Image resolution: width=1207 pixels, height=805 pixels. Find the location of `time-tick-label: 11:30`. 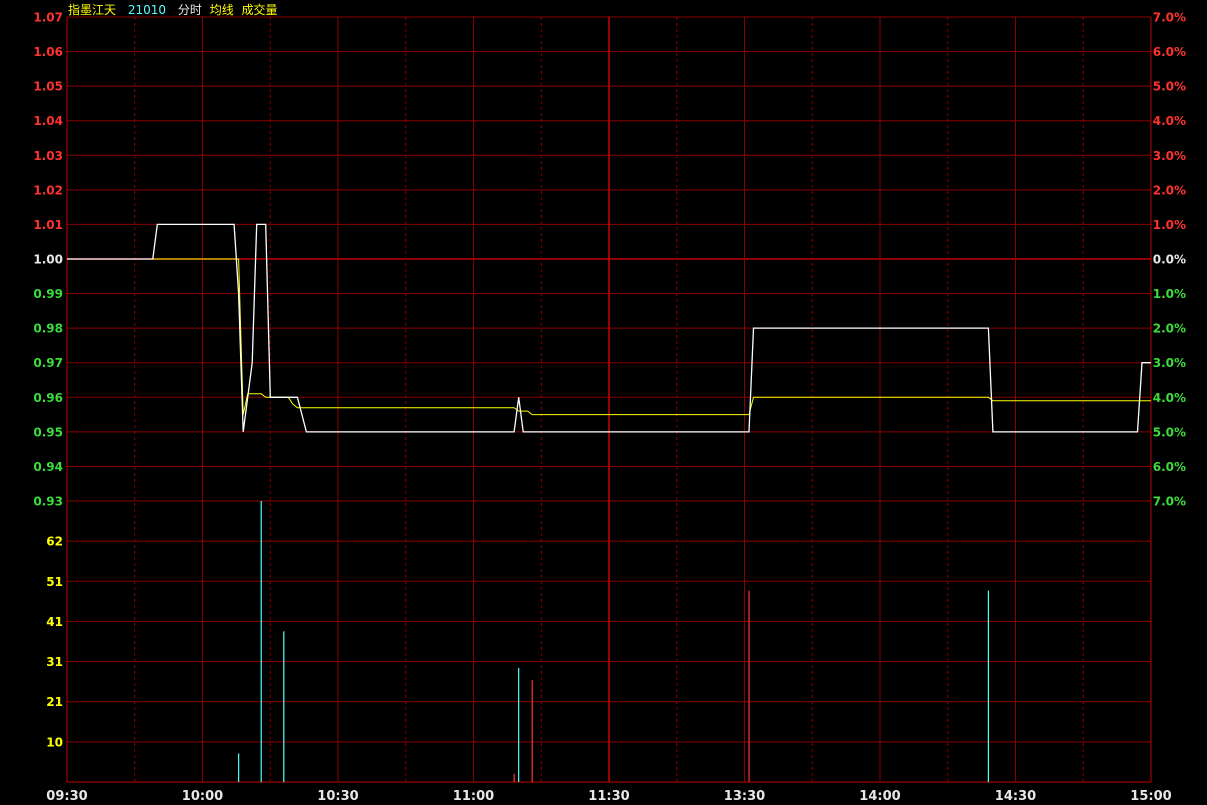

time-tick-label: 11:30 is located at coordinates (608, 796).